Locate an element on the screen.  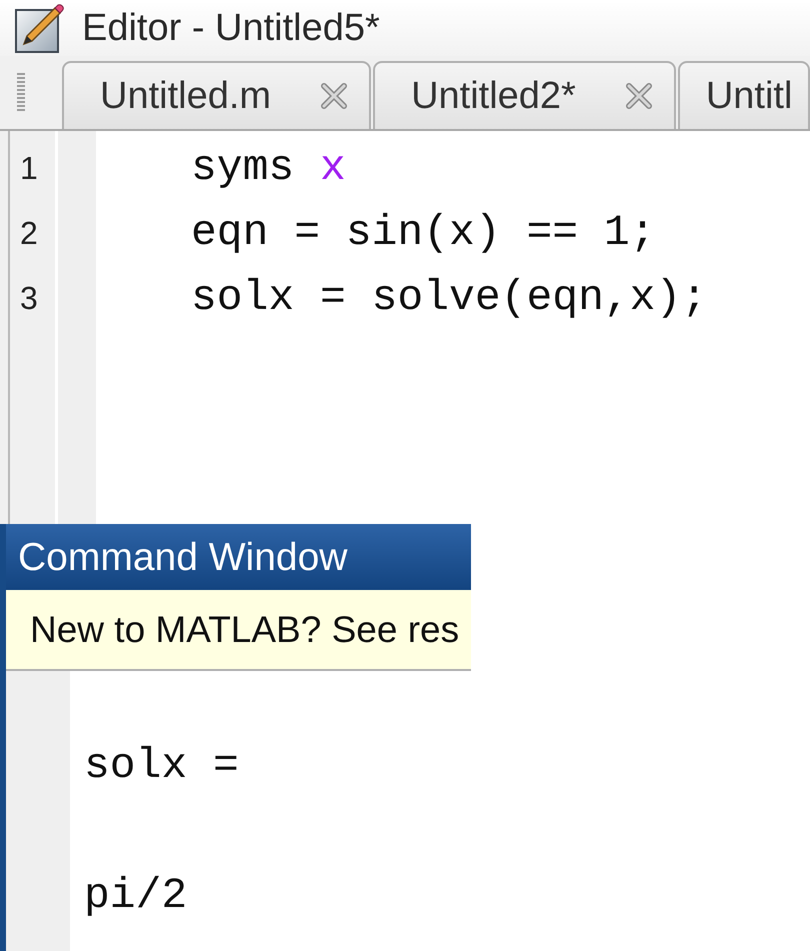
output-line: solx = is located at coordinates (161, 765).